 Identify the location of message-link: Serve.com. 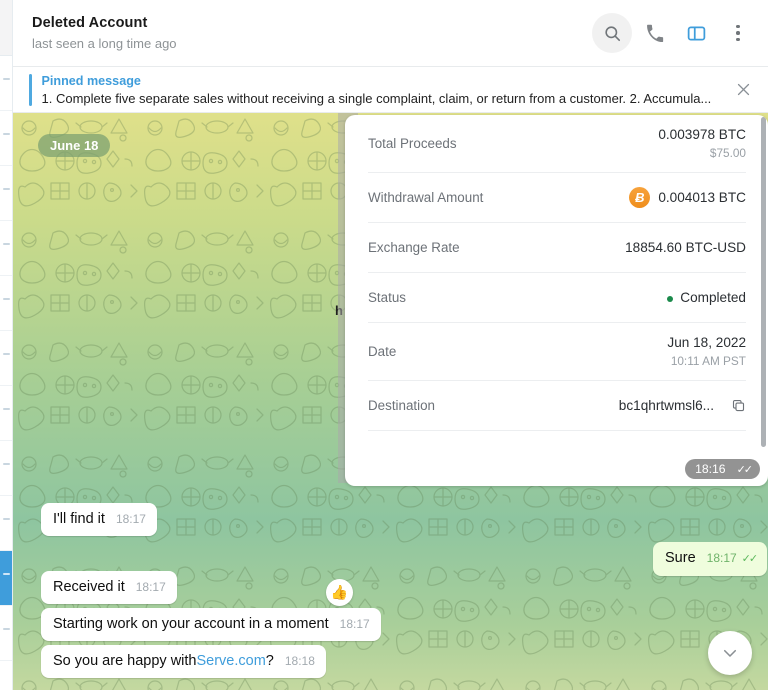
(230, 661).